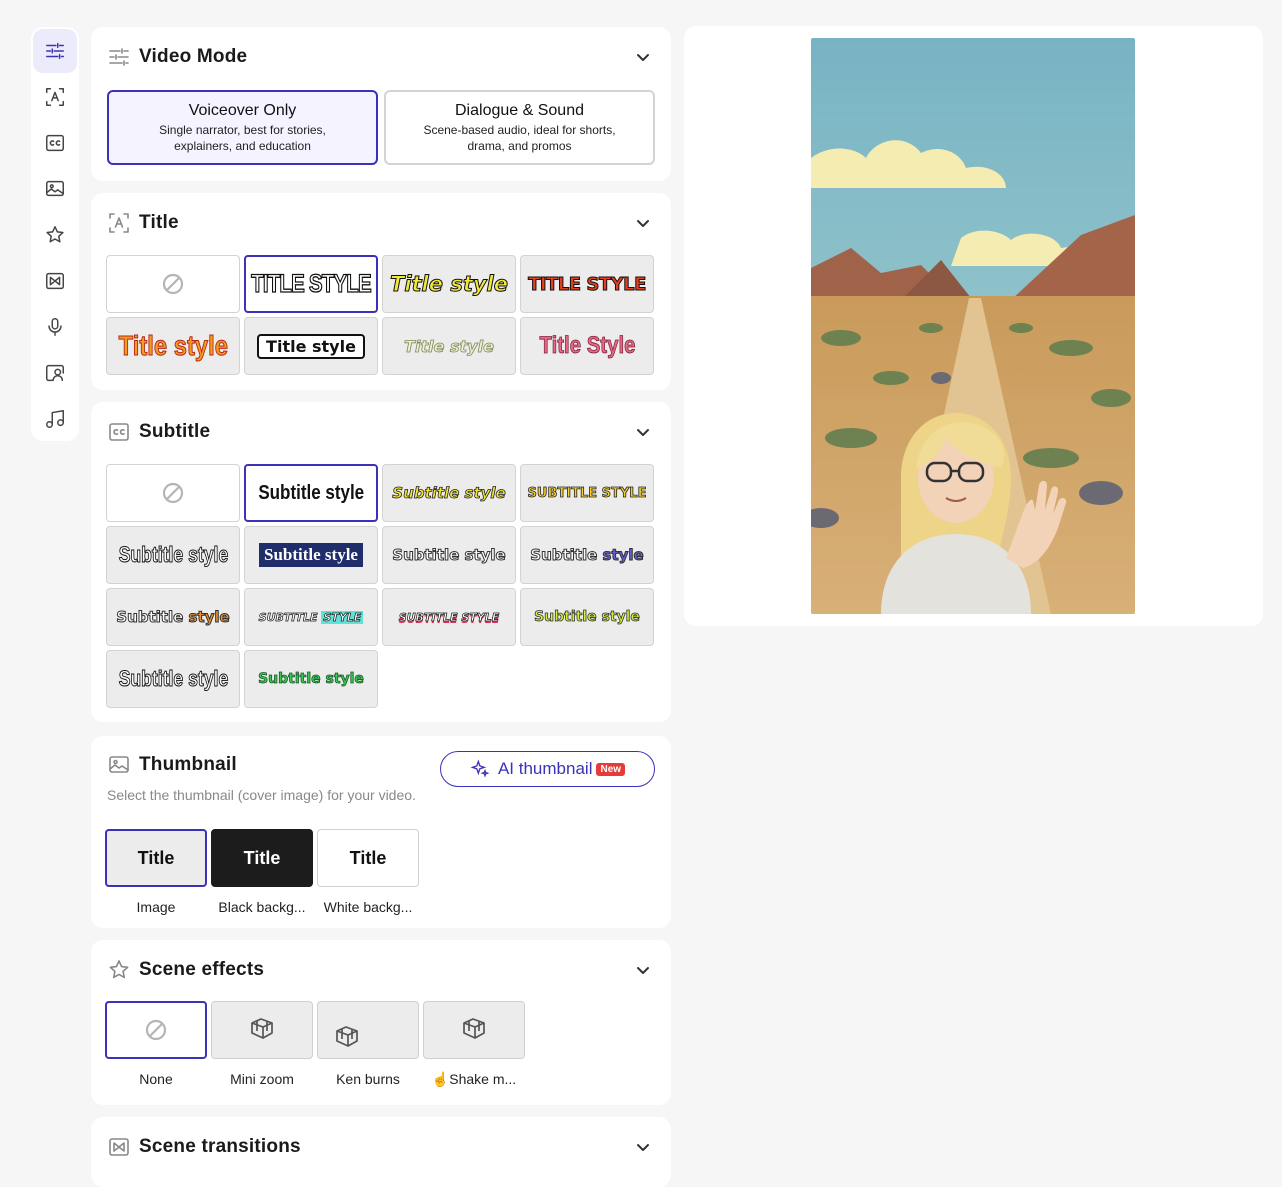 The height and width of the screenshot is (1187, 1282). I want to click on sidebar-item-thumbnail, so click(55, 189).